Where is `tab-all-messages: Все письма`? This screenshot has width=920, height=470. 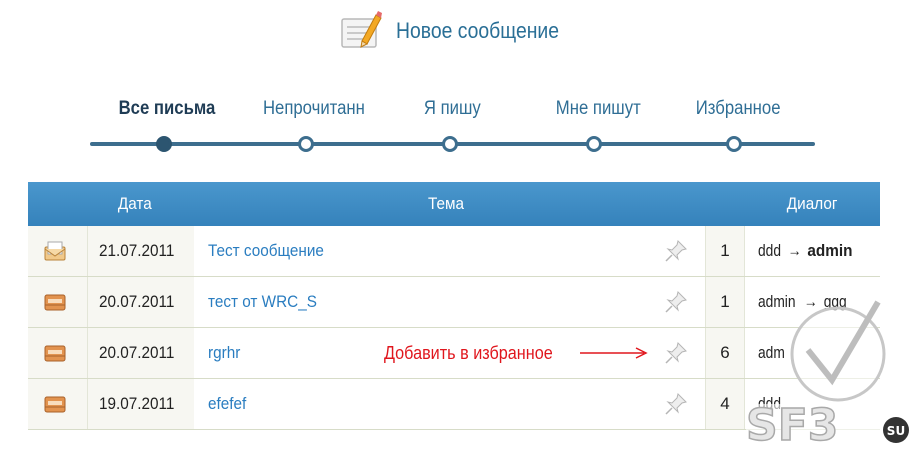
tab-all-messages: Все письма is located at coordinates (167, 109).